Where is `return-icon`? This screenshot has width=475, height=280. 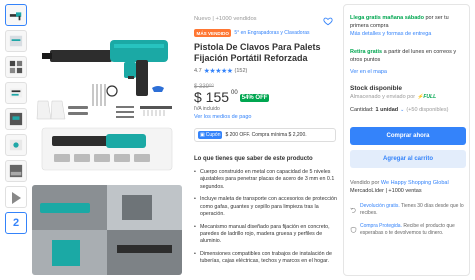
return-icon is located at coordinates (353, 210).